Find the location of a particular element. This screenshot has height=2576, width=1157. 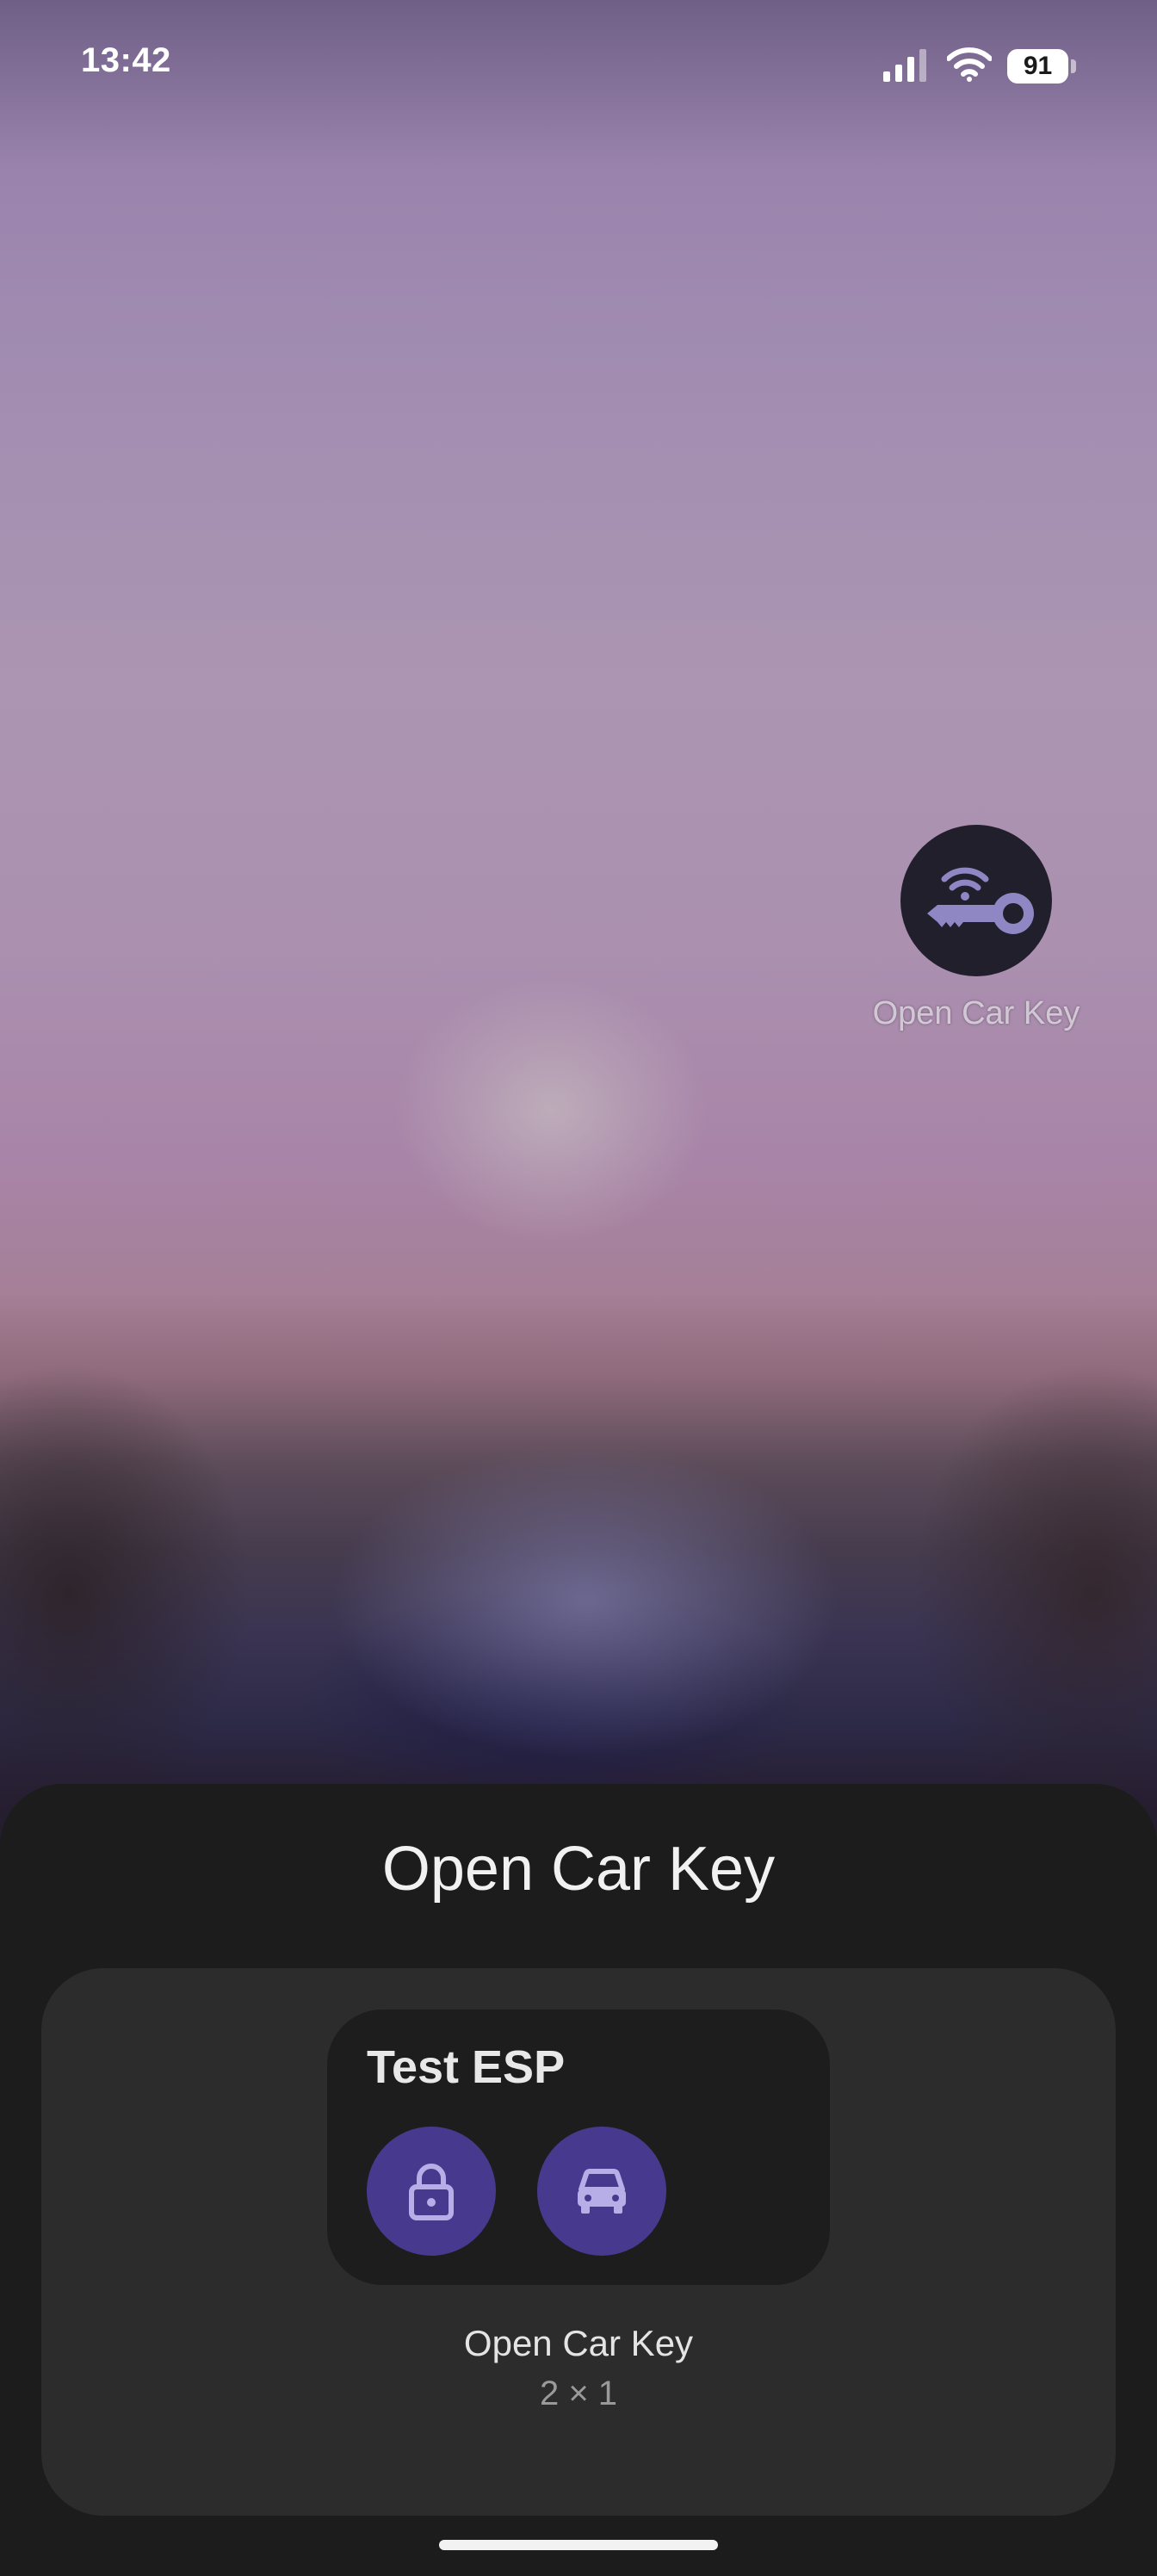

wifi-icon is located at coordinates (970, 66).